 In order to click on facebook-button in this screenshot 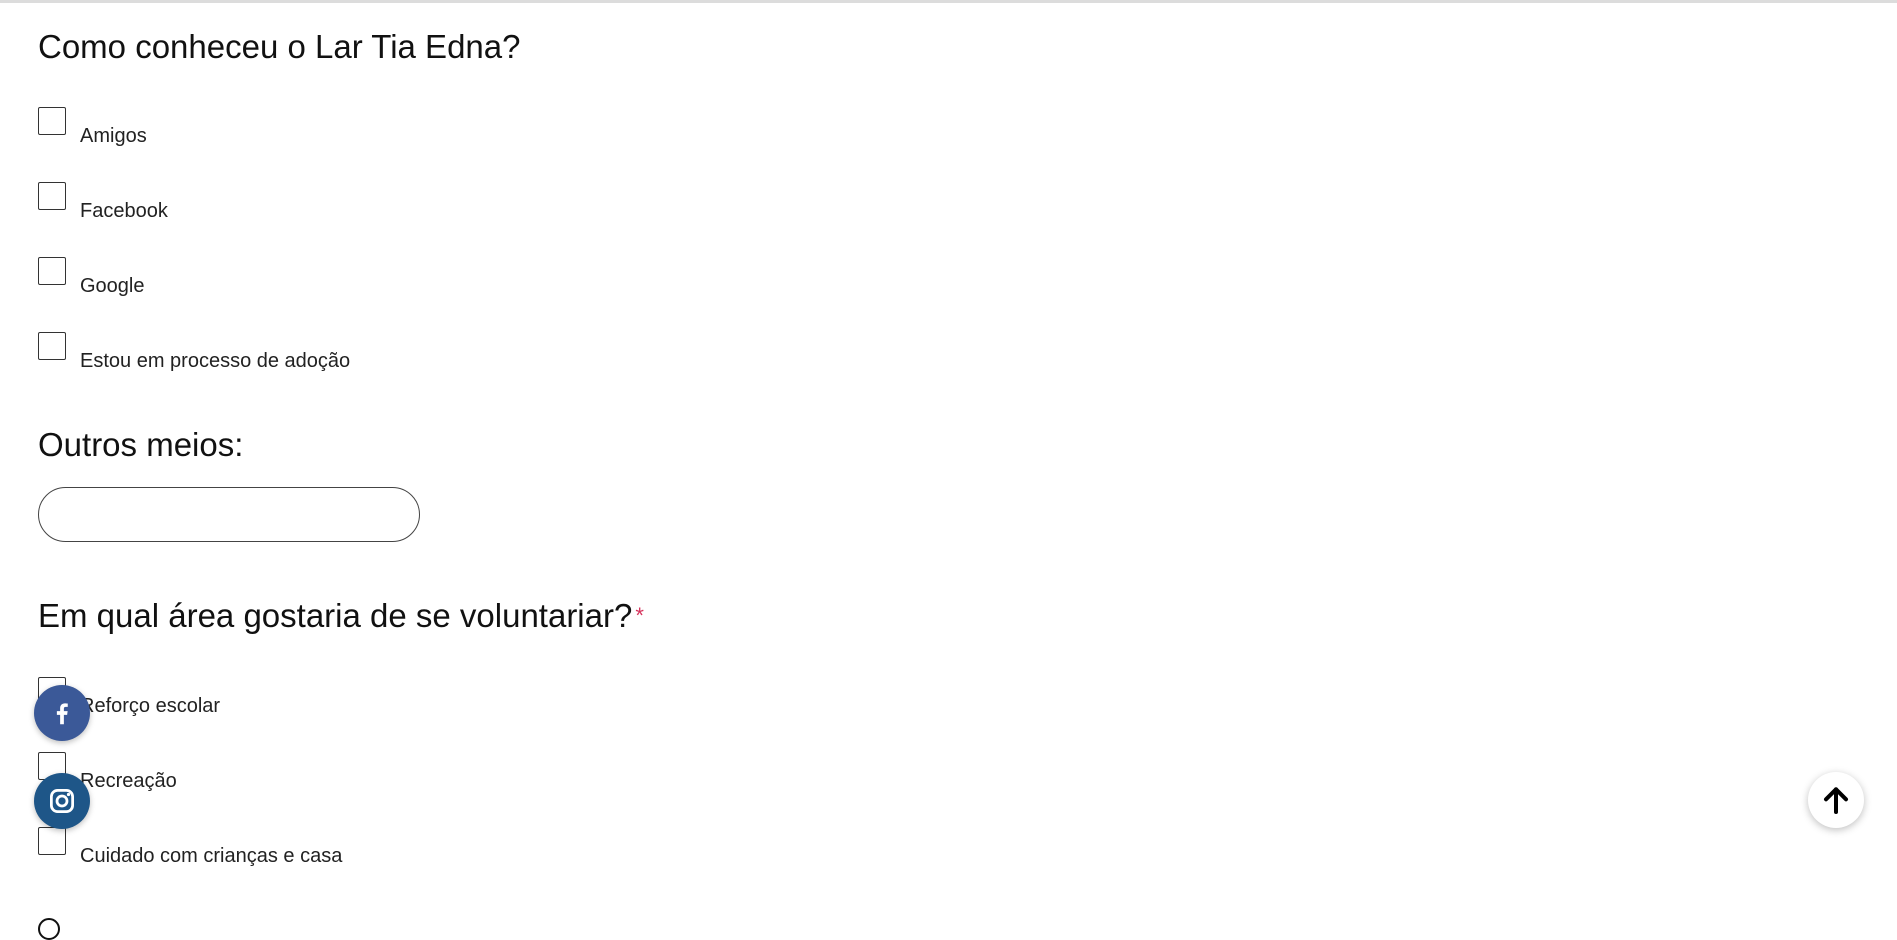, I will do `click(62, 713)`.